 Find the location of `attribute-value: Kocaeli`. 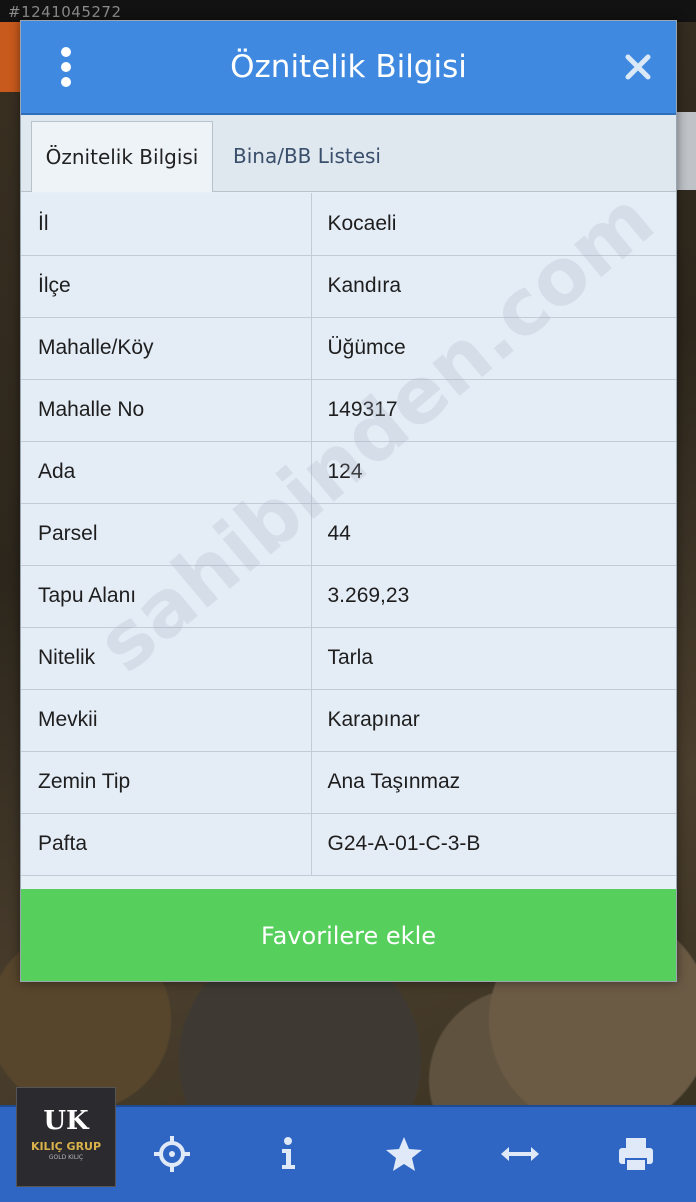

attribute-value: Kocaeli is located at coordinates (493, 224).